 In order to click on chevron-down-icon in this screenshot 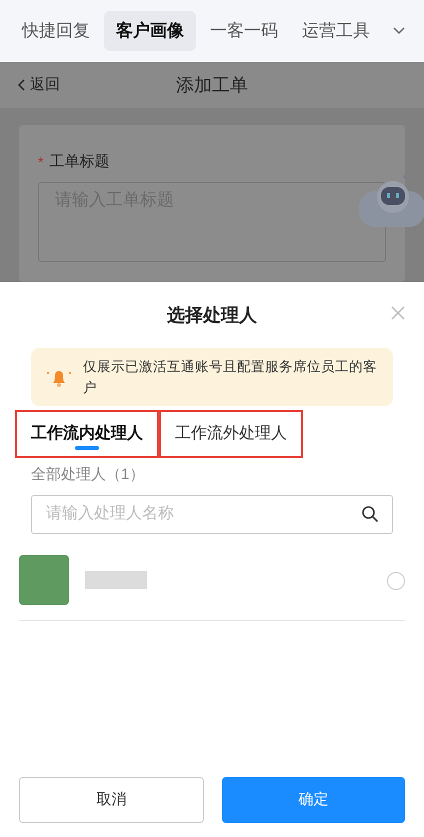, I will do `click(399, 31)`.